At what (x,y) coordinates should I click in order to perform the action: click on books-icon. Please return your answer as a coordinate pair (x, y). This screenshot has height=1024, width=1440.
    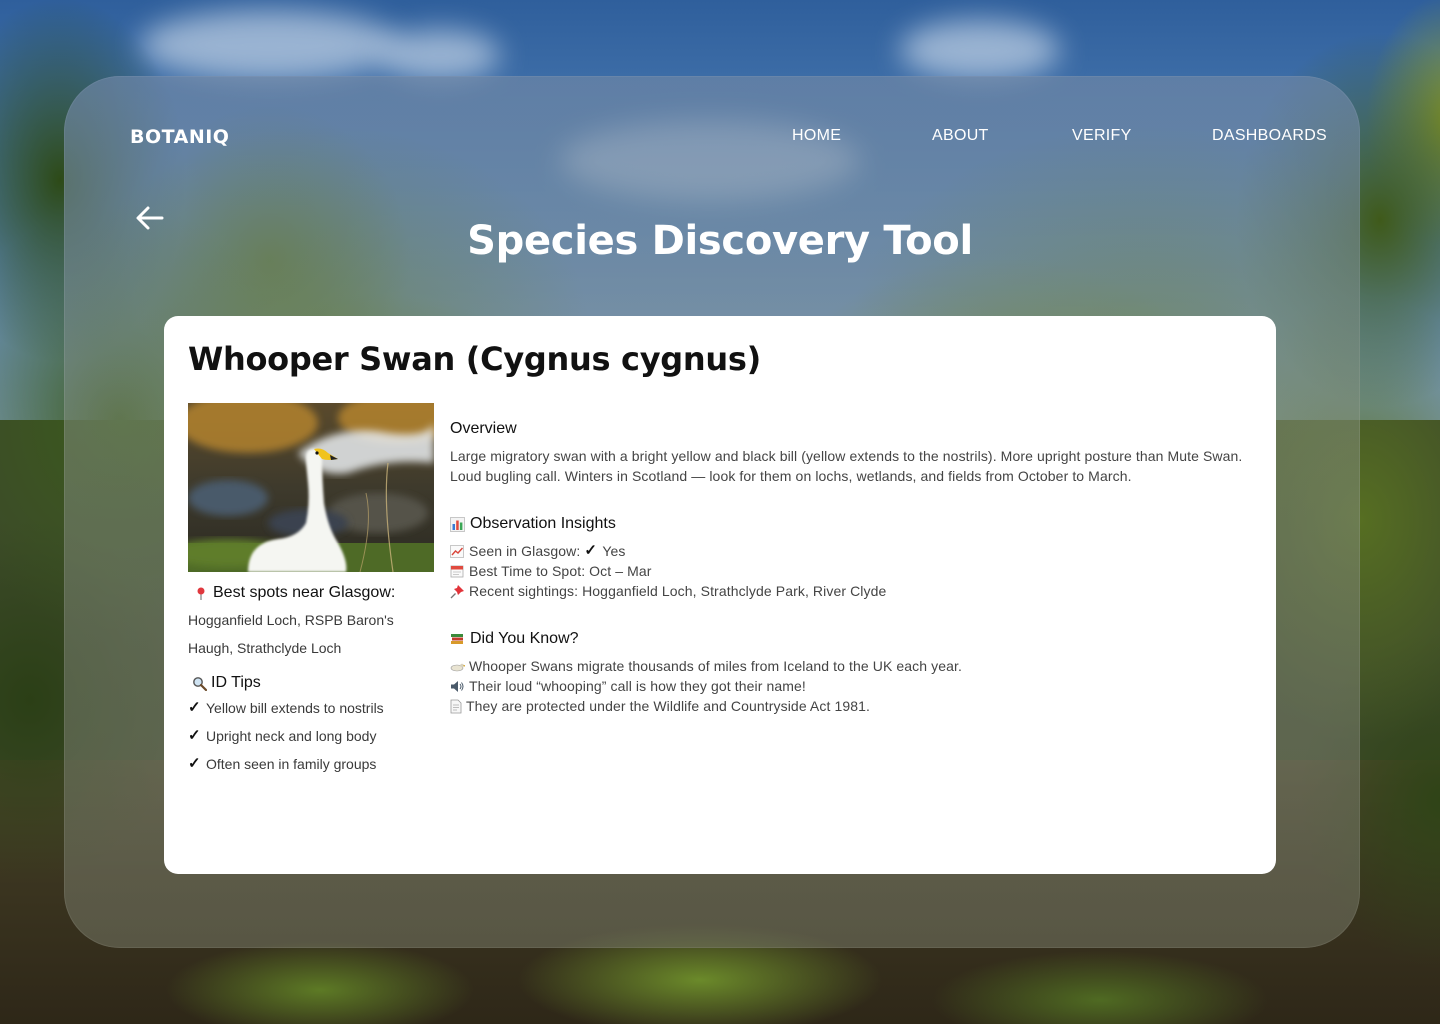
    Looking at the image, I should click on (457, 639).